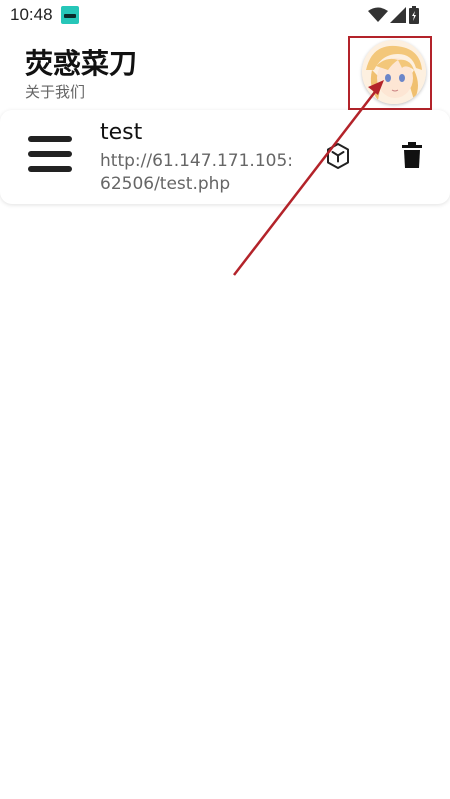  Describe the element at coordinates (398, 15) in the screenshot. I see `cellular-signal-icon` at that location.